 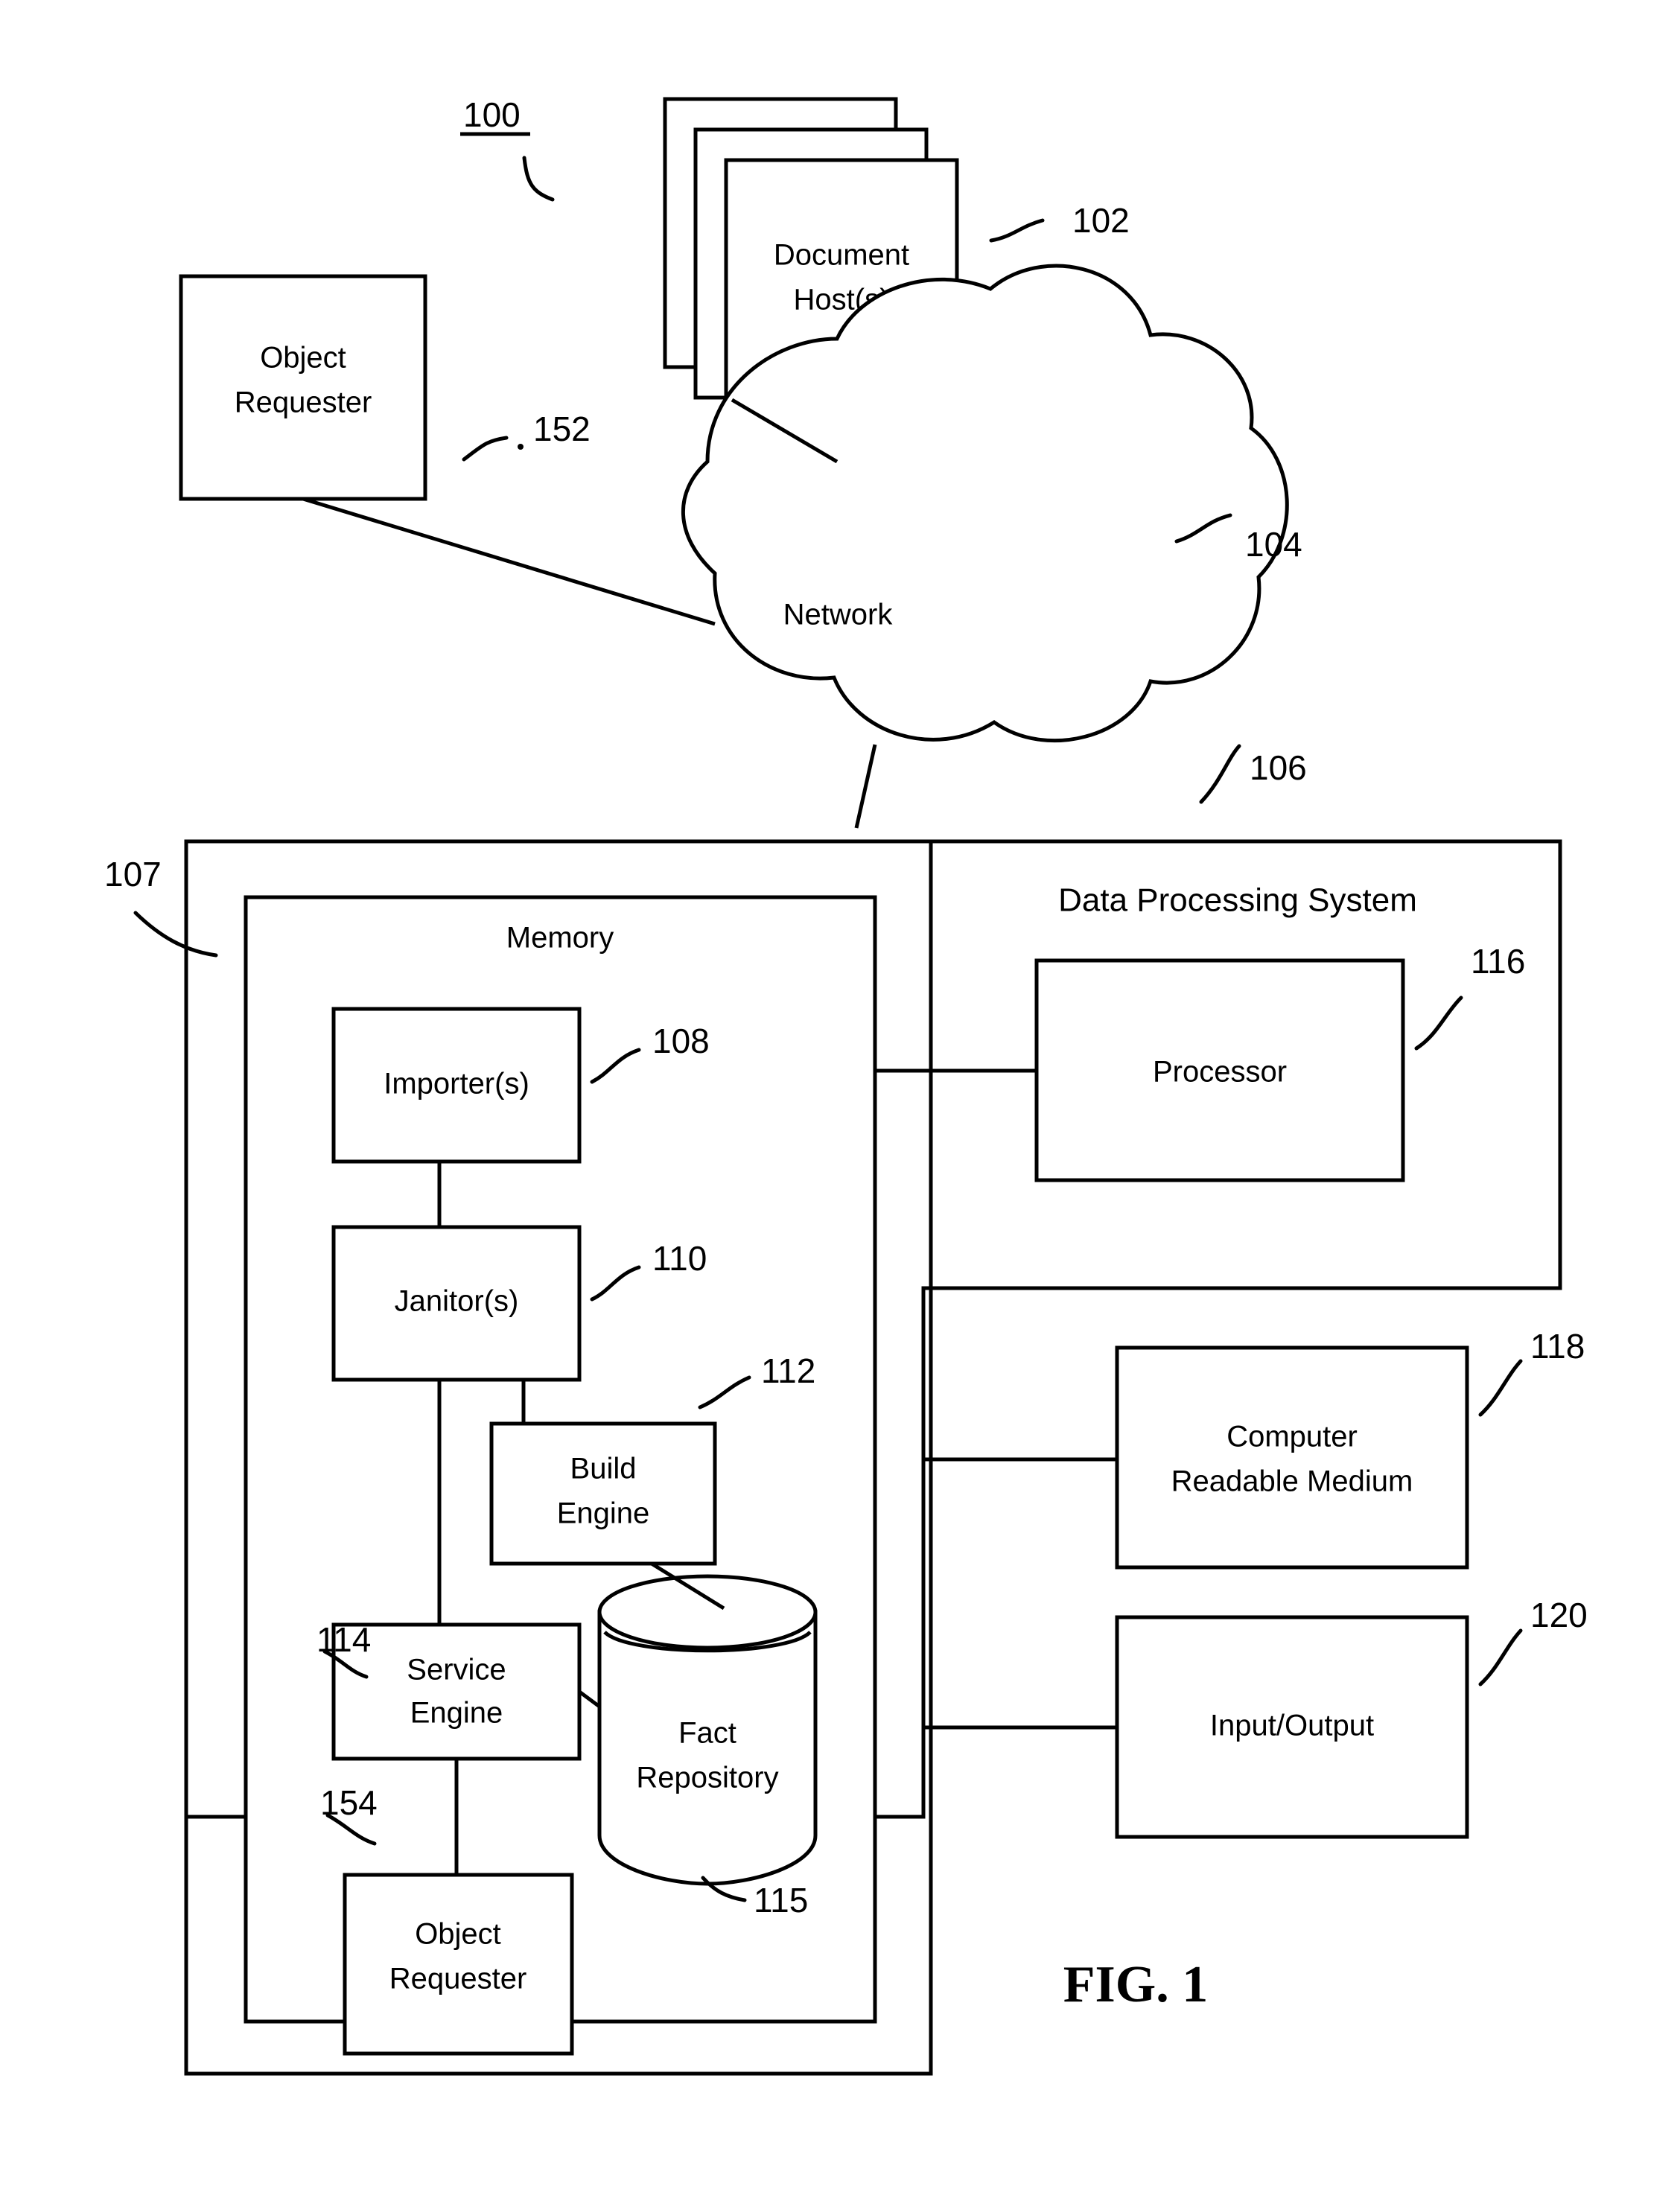 I want to click on service-engine-label-line2: Engine, so click(x=456, y=1713).